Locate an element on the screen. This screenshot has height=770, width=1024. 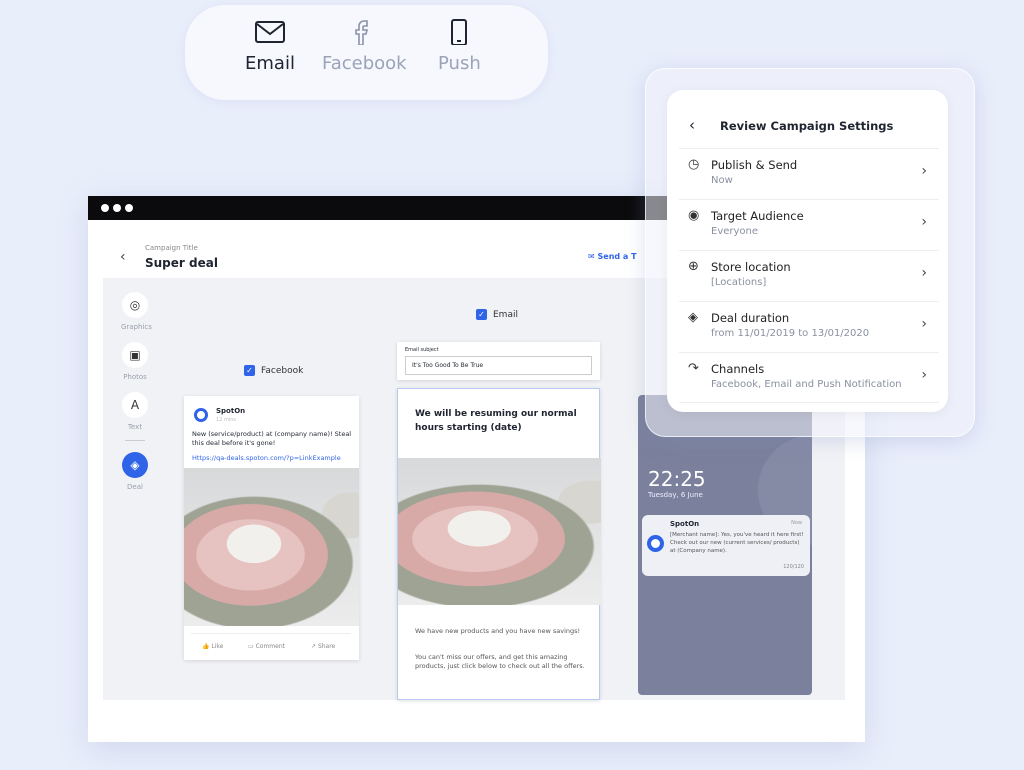
location-icon: ⊕ is located at coordinates (693, 266).